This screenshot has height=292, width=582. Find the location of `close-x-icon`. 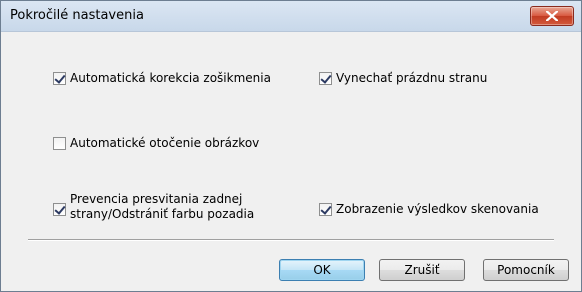

close-x-icon is located at coordinates (552, 16).